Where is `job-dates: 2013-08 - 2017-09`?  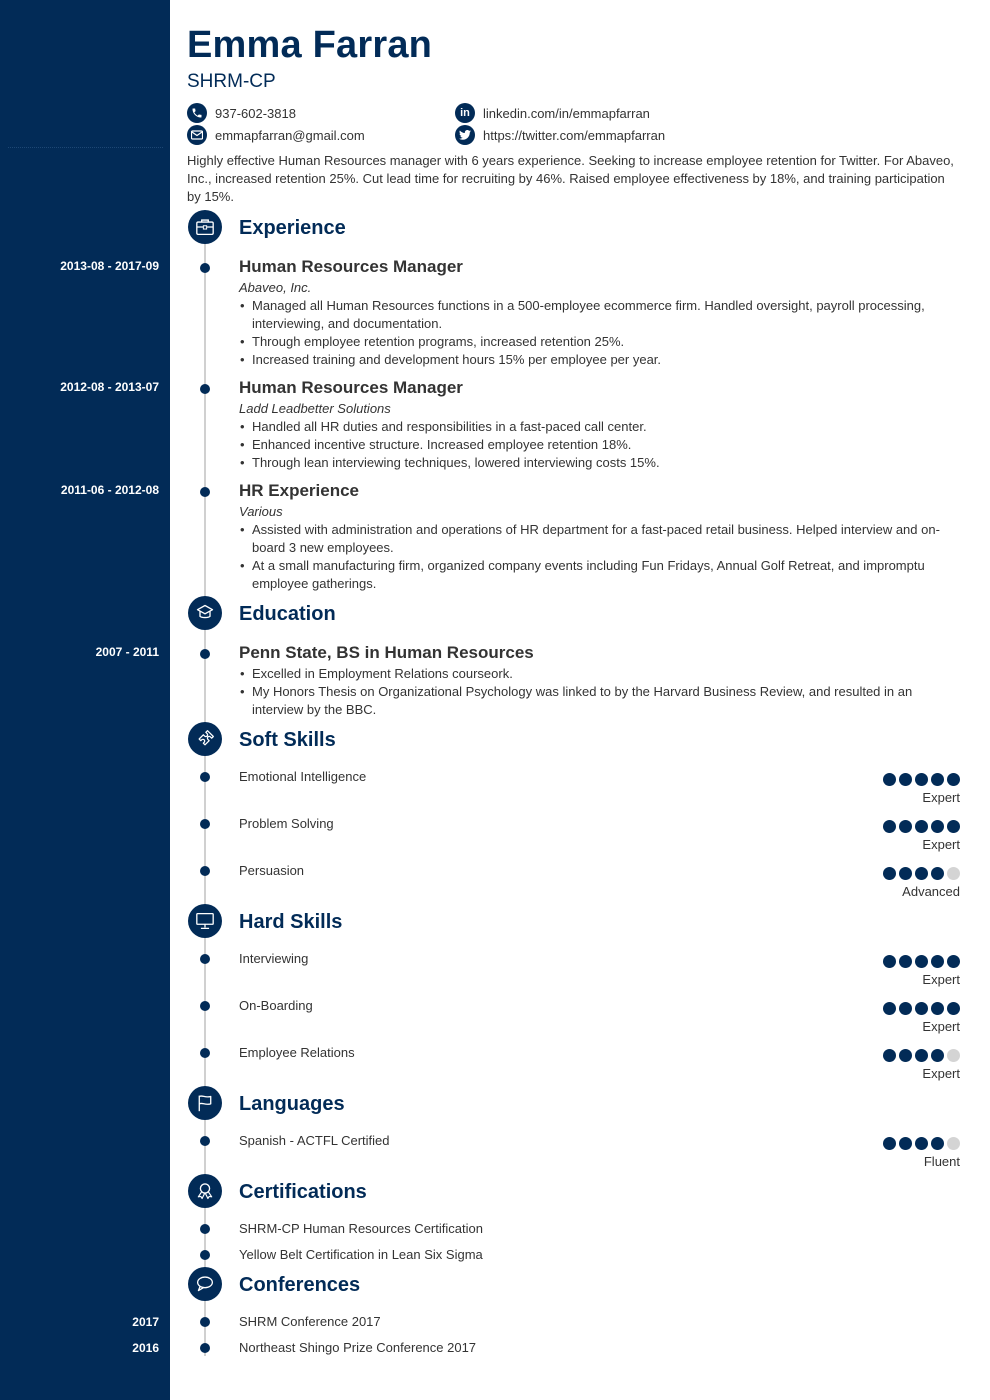 job-dates: 2013-08 - 2017-09 is located at coordinates (109, 266).